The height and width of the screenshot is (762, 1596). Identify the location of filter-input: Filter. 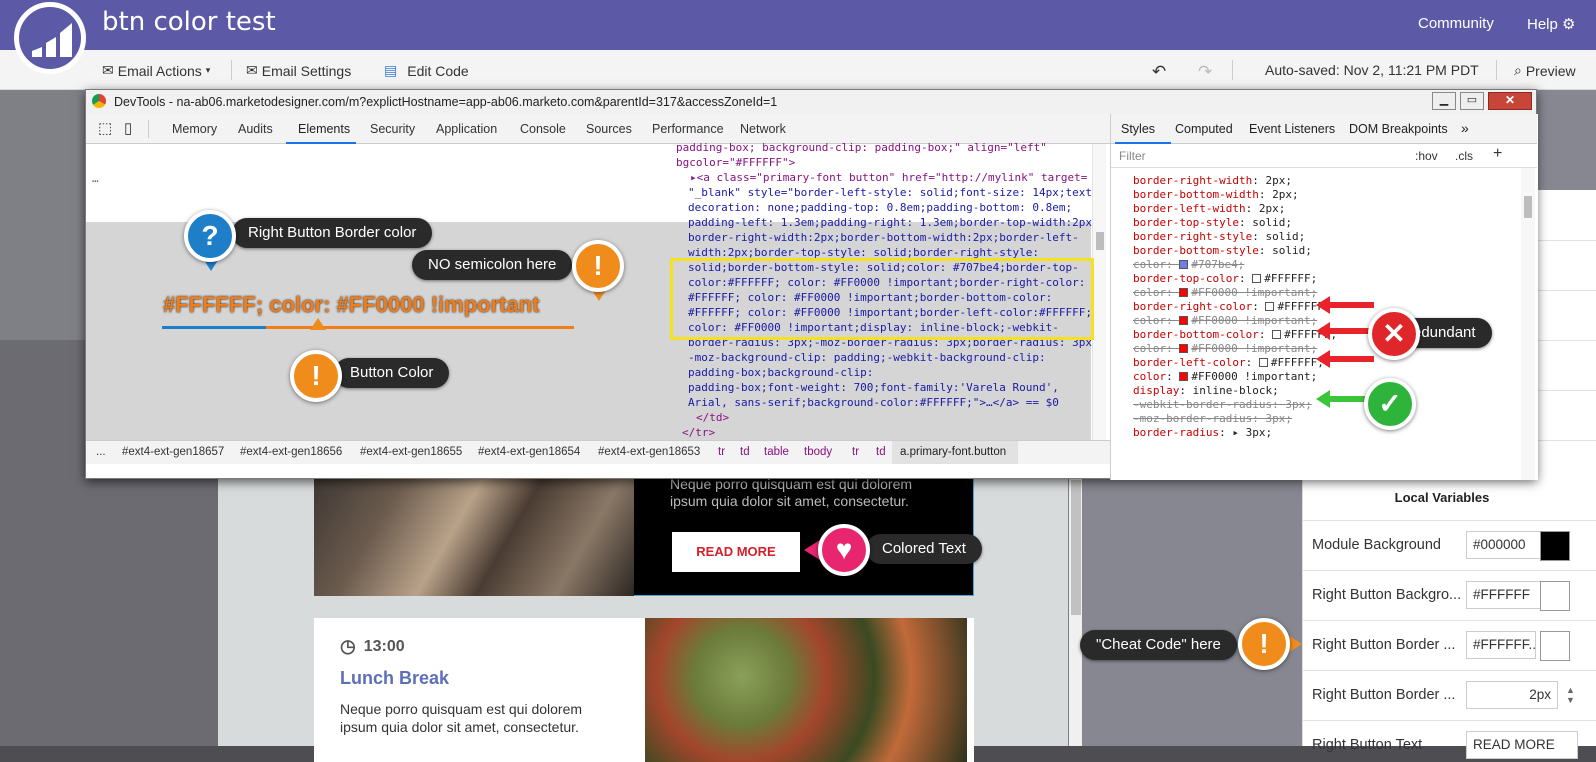
(1132, 156).